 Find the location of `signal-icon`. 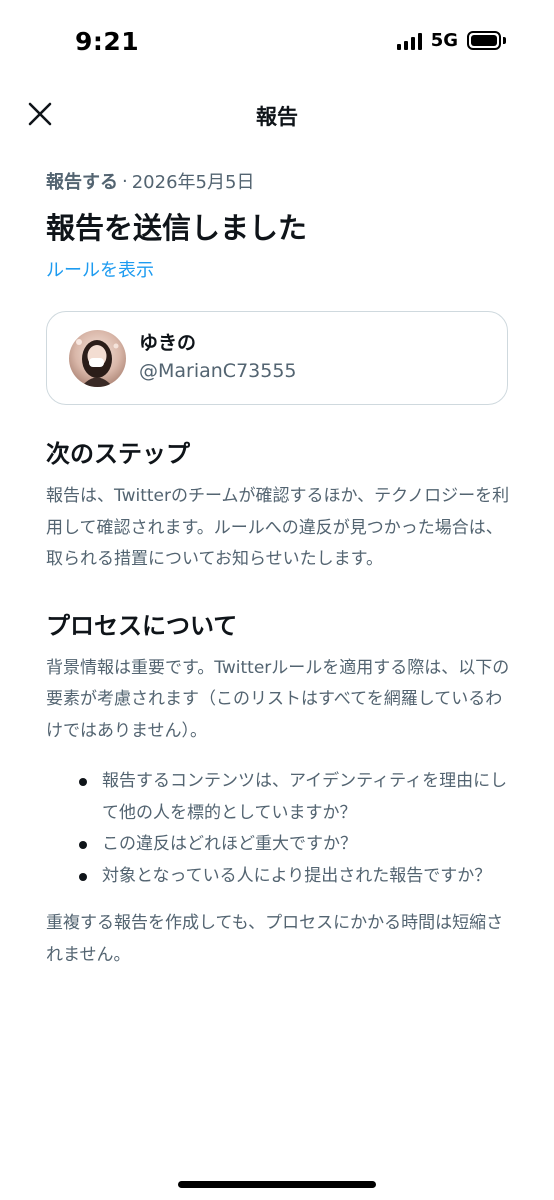

signal-icon is located at coordinates (409, 41).